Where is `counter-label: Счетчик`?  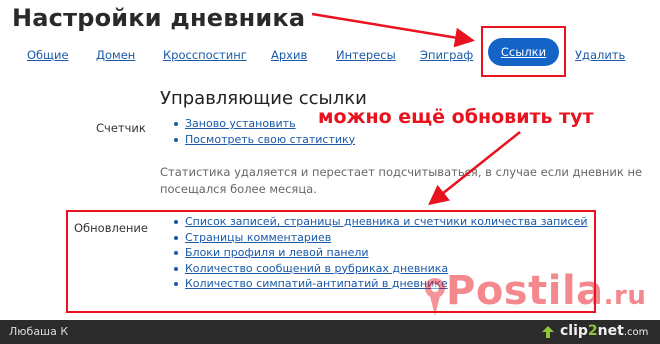
counter-label: Счетчик is located at coordinates (121, 128).